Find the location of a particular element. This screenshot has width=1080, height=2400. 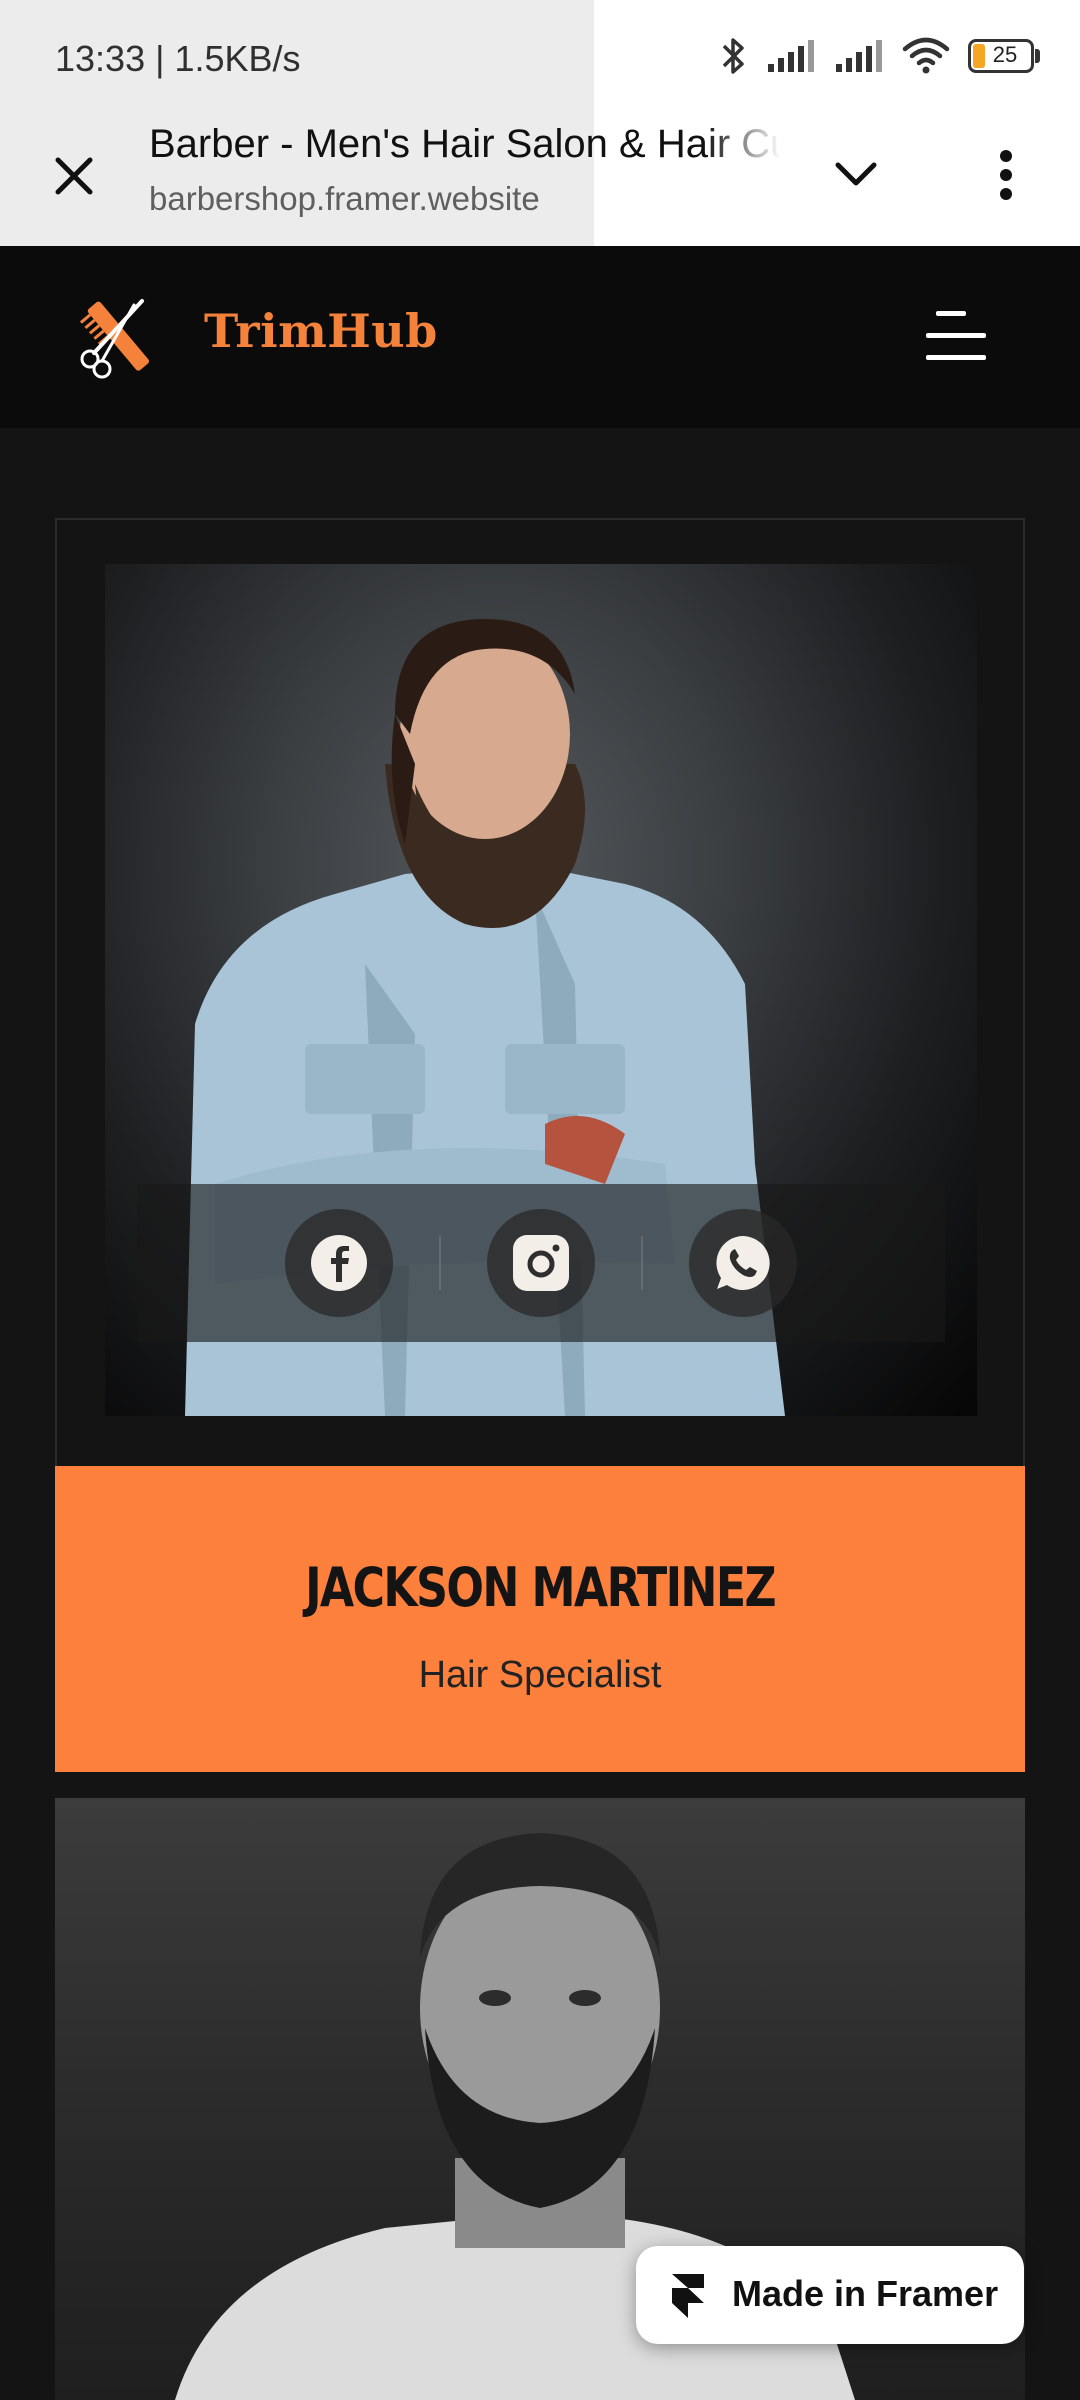

team-member-info: JACKSON MARTINEZ Hair Specialist is located at coordinates (540, 1619).